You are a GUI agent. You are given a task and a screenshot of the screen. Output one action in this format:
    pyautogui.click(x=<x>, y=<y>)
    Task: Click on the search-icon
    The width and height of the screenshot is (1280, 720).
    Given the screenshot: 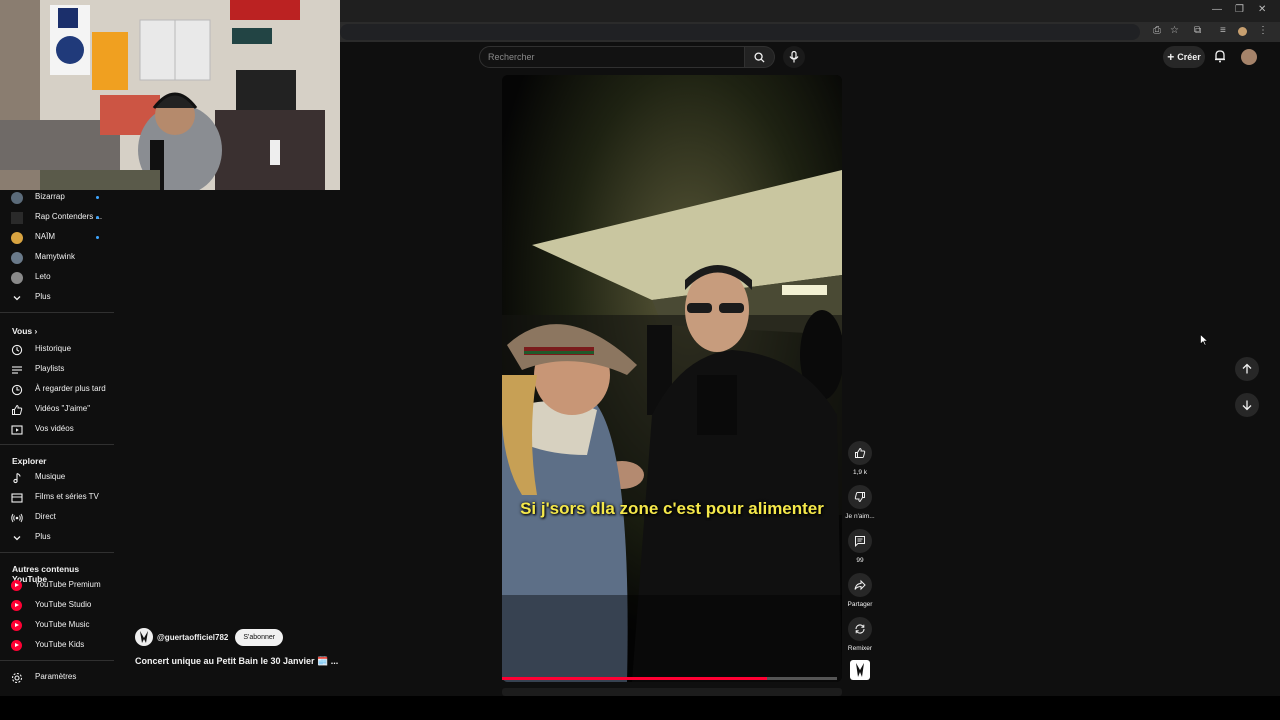 What is the action you would take?
    pyautogui.click(x=759, y=57)
    